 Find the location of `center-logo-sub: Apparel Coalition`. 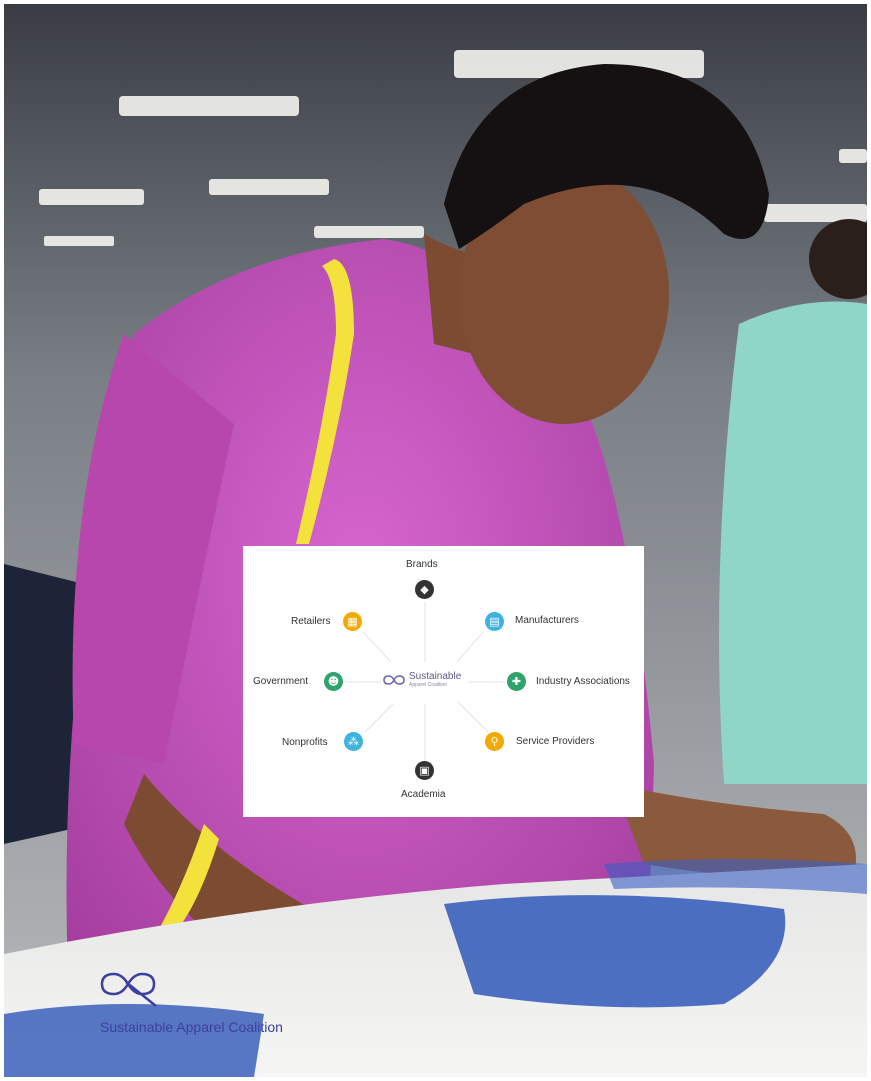

center-logo-sub: Apparel Coalition is located at coordinates (428, 685).